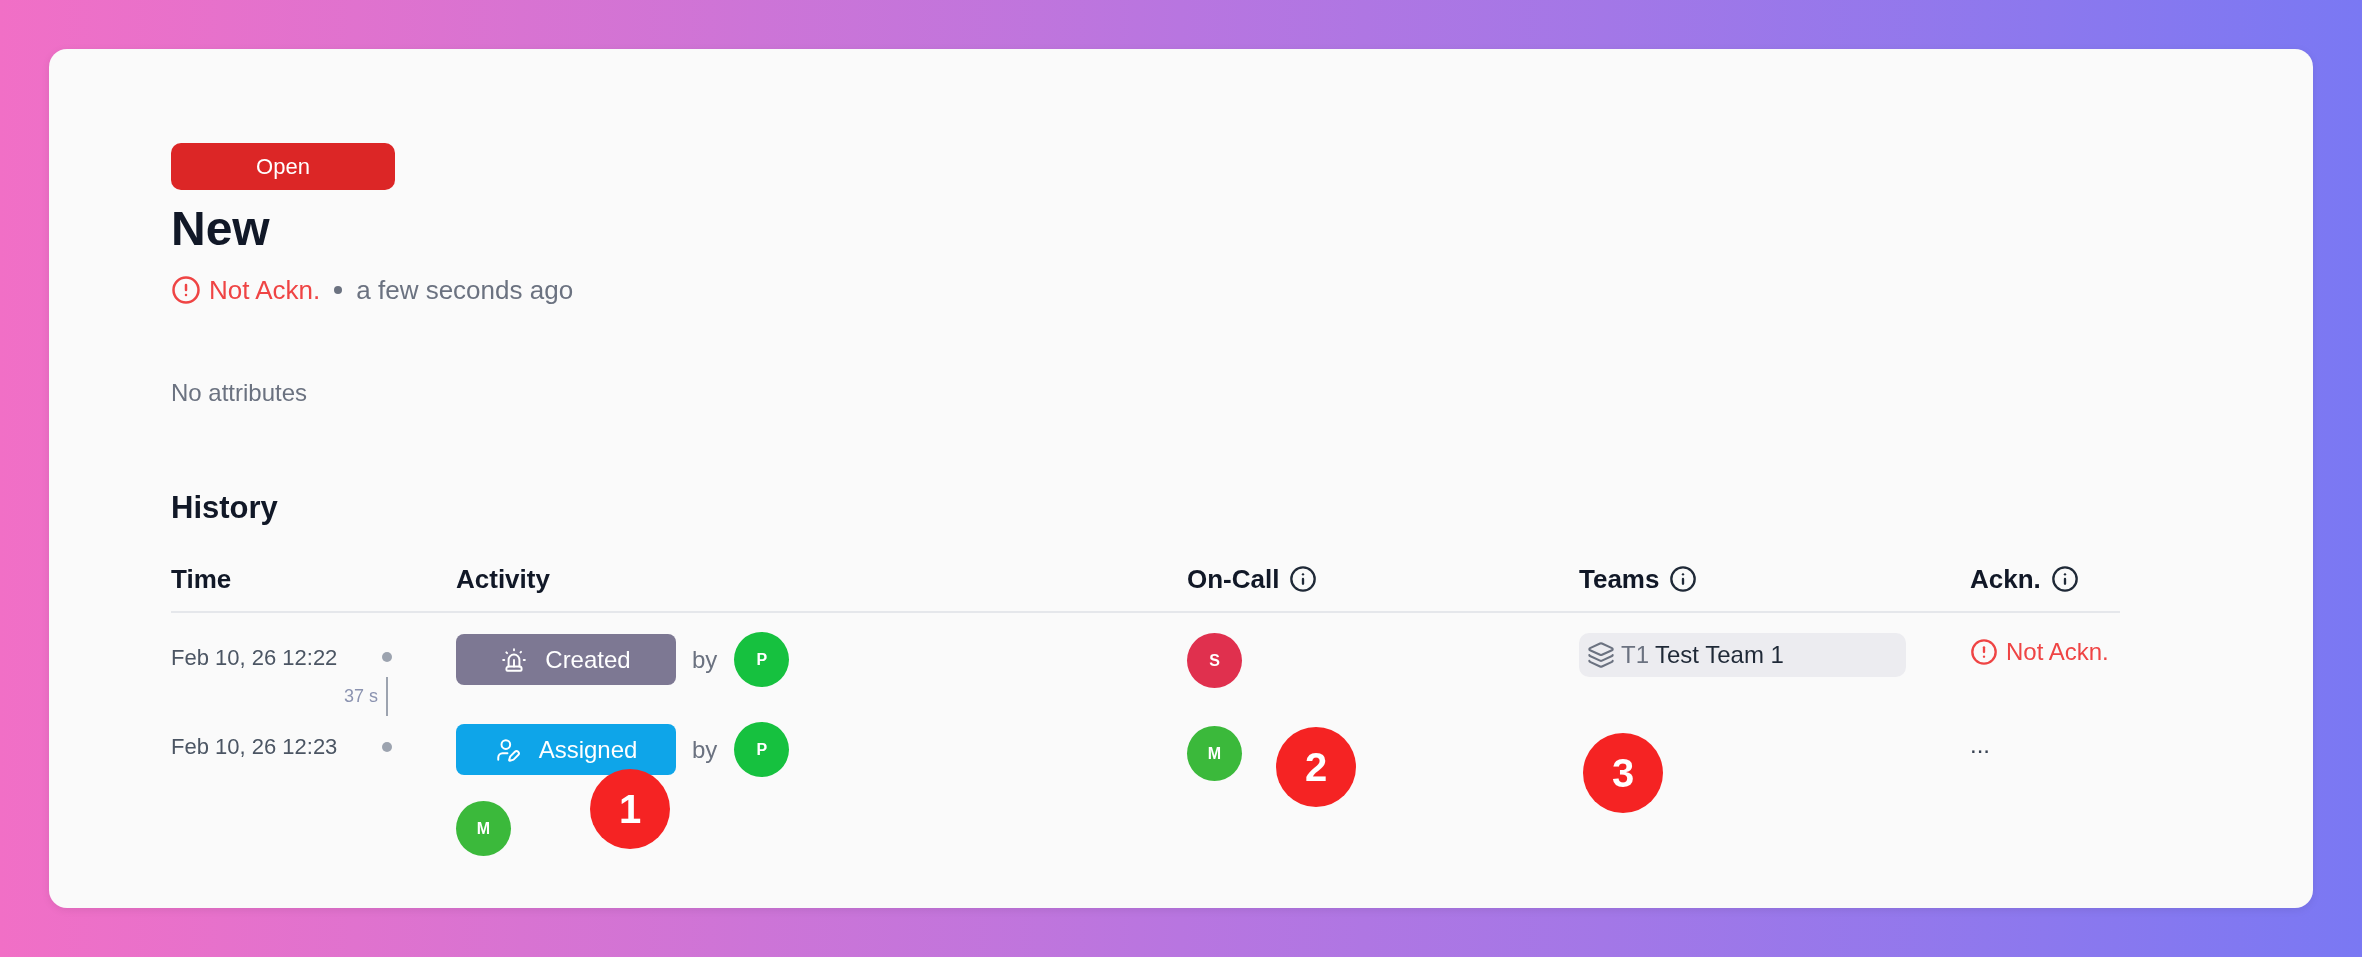 This screenshot has height=957, width=2362. What do you see at coordinates (1619, 579) in the screenshot?
I see `column-header: Teams` at bounding box center [1619, 579].